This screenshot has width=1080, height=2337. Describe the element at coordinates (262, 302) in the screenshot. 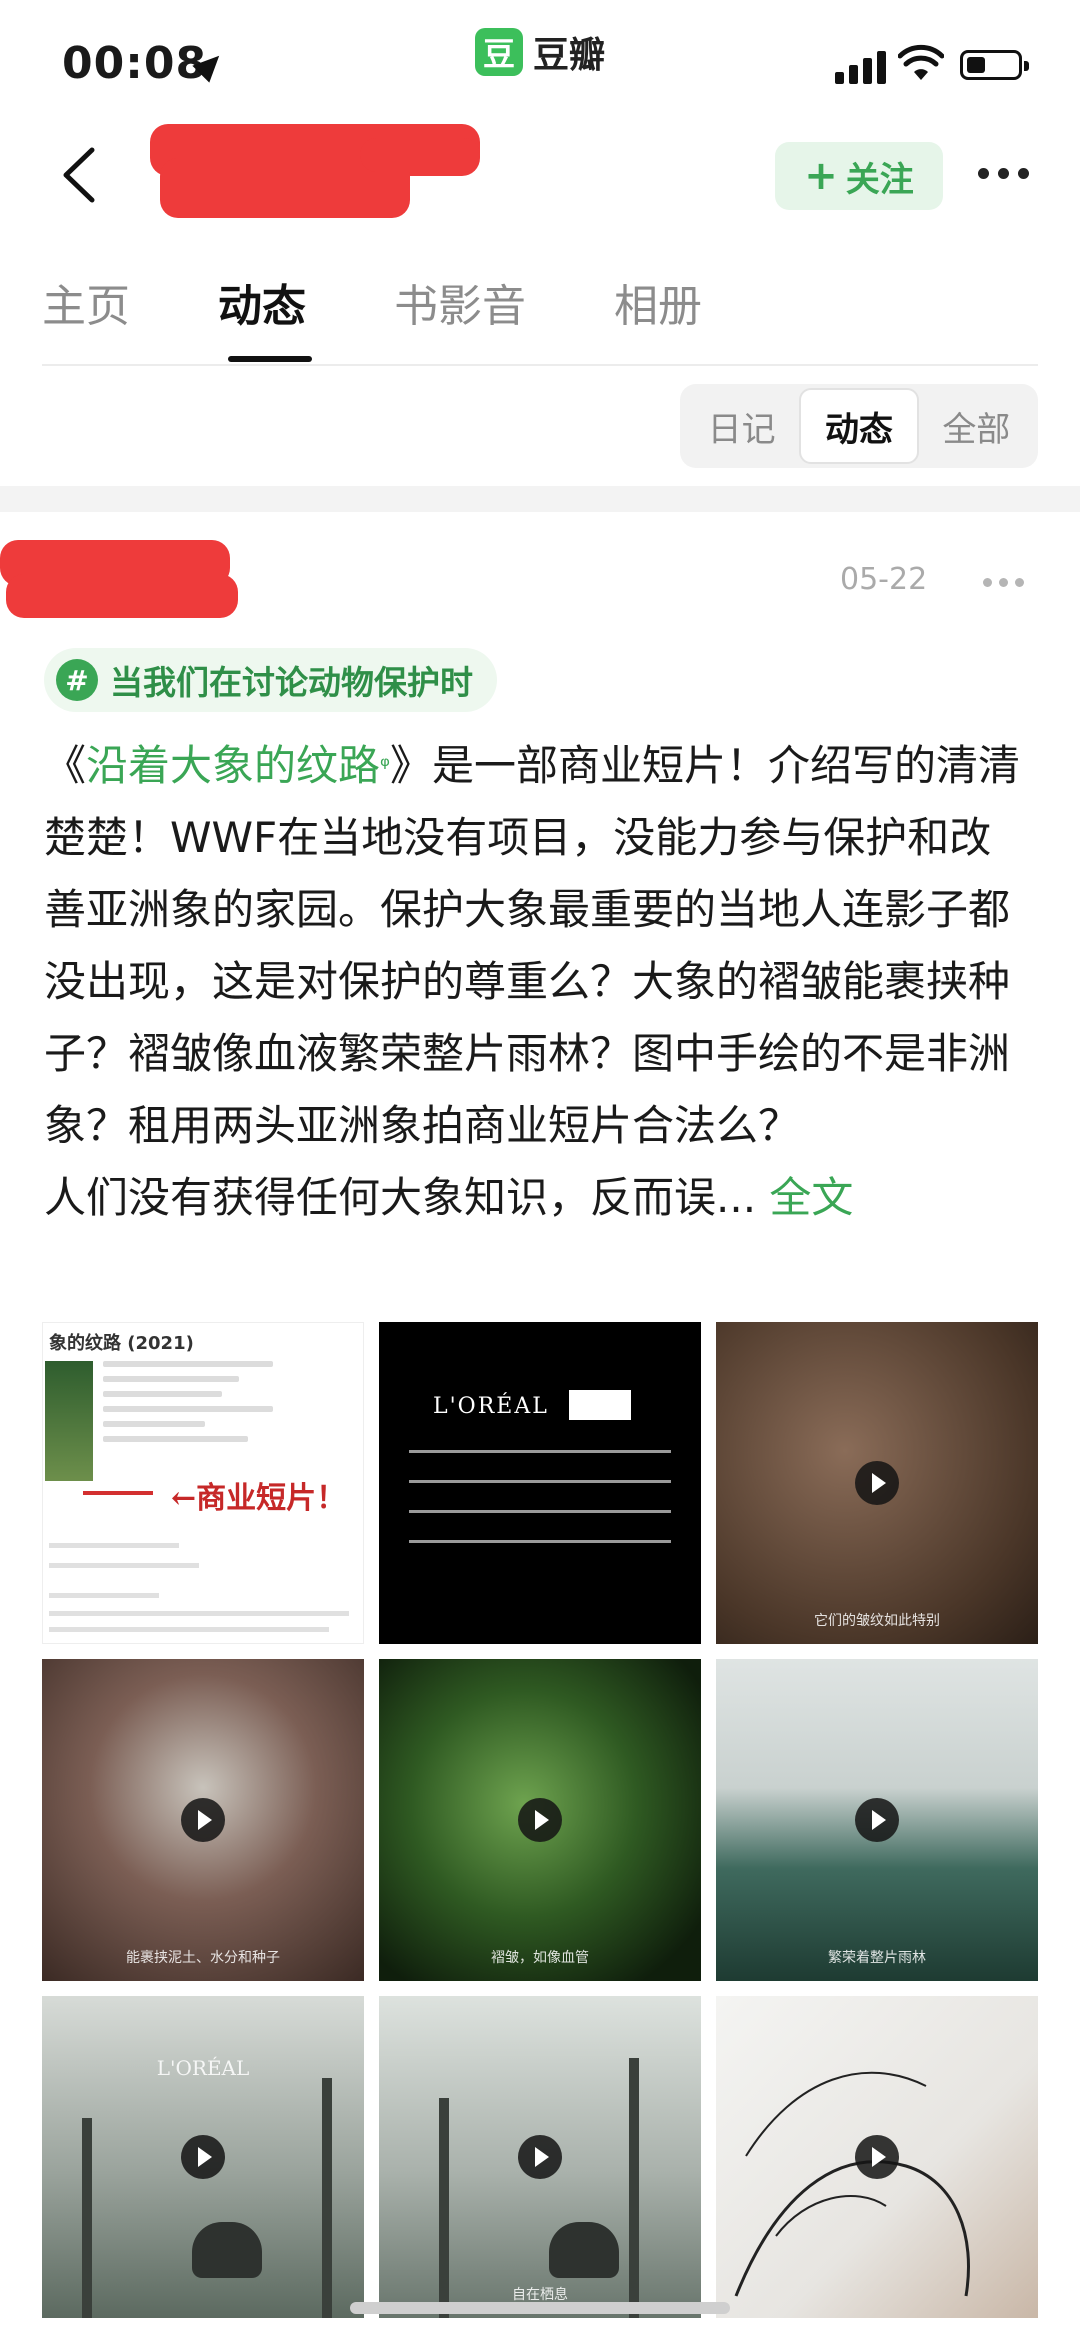

I see `tab-activity: 动态` at that location.